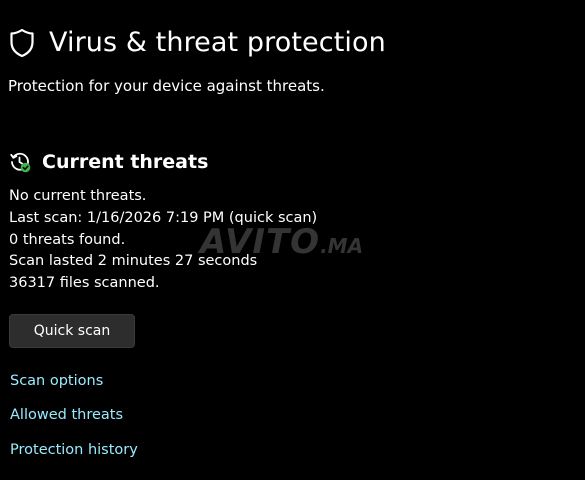 This screenshot has height=480, width=585. Describe the element at coordinates (56, 381) in the screenshot. I see `scan-options-link: Scan options` at that location.